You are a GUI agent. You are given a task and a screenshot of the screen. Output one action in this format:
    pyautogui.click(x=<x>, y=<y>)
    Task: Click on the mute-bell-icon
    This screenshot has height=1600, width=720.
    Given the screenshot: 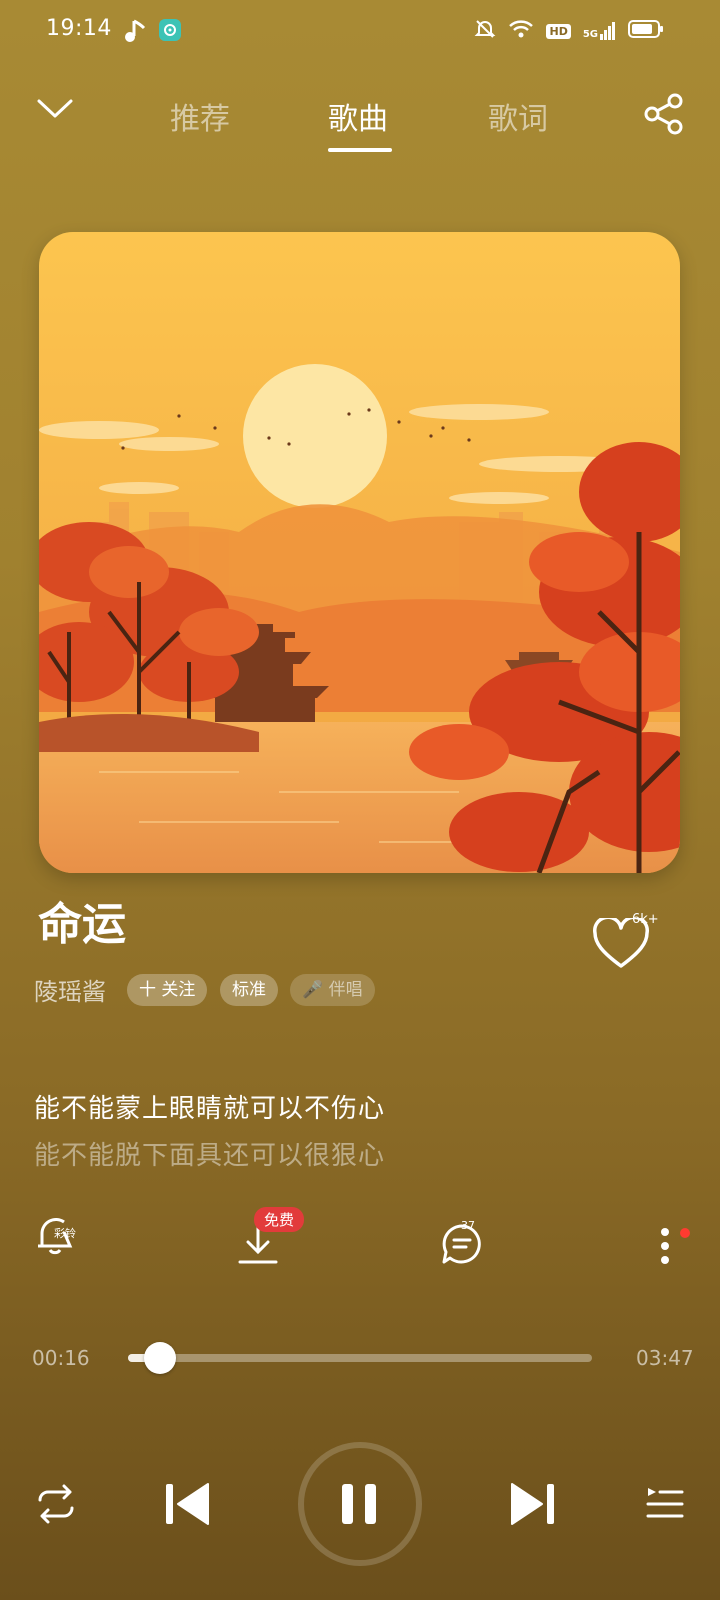 What is the action you would take?
    pyautogui.click(x=485, y=31)
    